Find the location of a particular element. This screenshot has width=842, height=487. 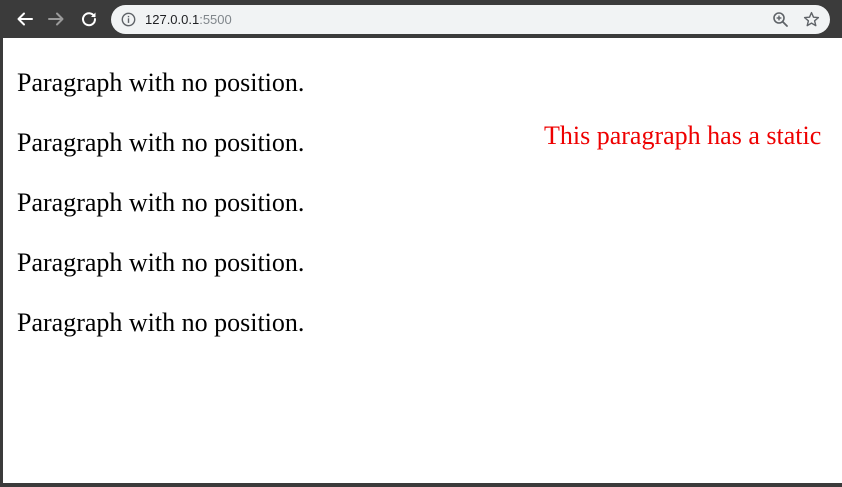

url-host: 127.0.0.1 is located at coordinates (172, 19).